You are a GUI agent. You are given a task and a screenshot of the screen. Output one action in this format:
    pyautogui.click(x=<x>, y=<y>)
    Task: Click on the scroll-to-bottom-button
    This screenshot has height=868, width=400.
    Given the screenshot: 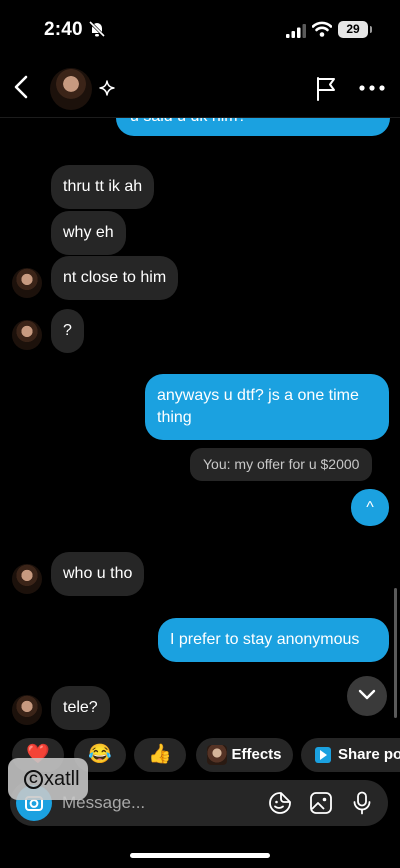 What is the action you would take?
    pyautogui.click(x=367, y=696)
    